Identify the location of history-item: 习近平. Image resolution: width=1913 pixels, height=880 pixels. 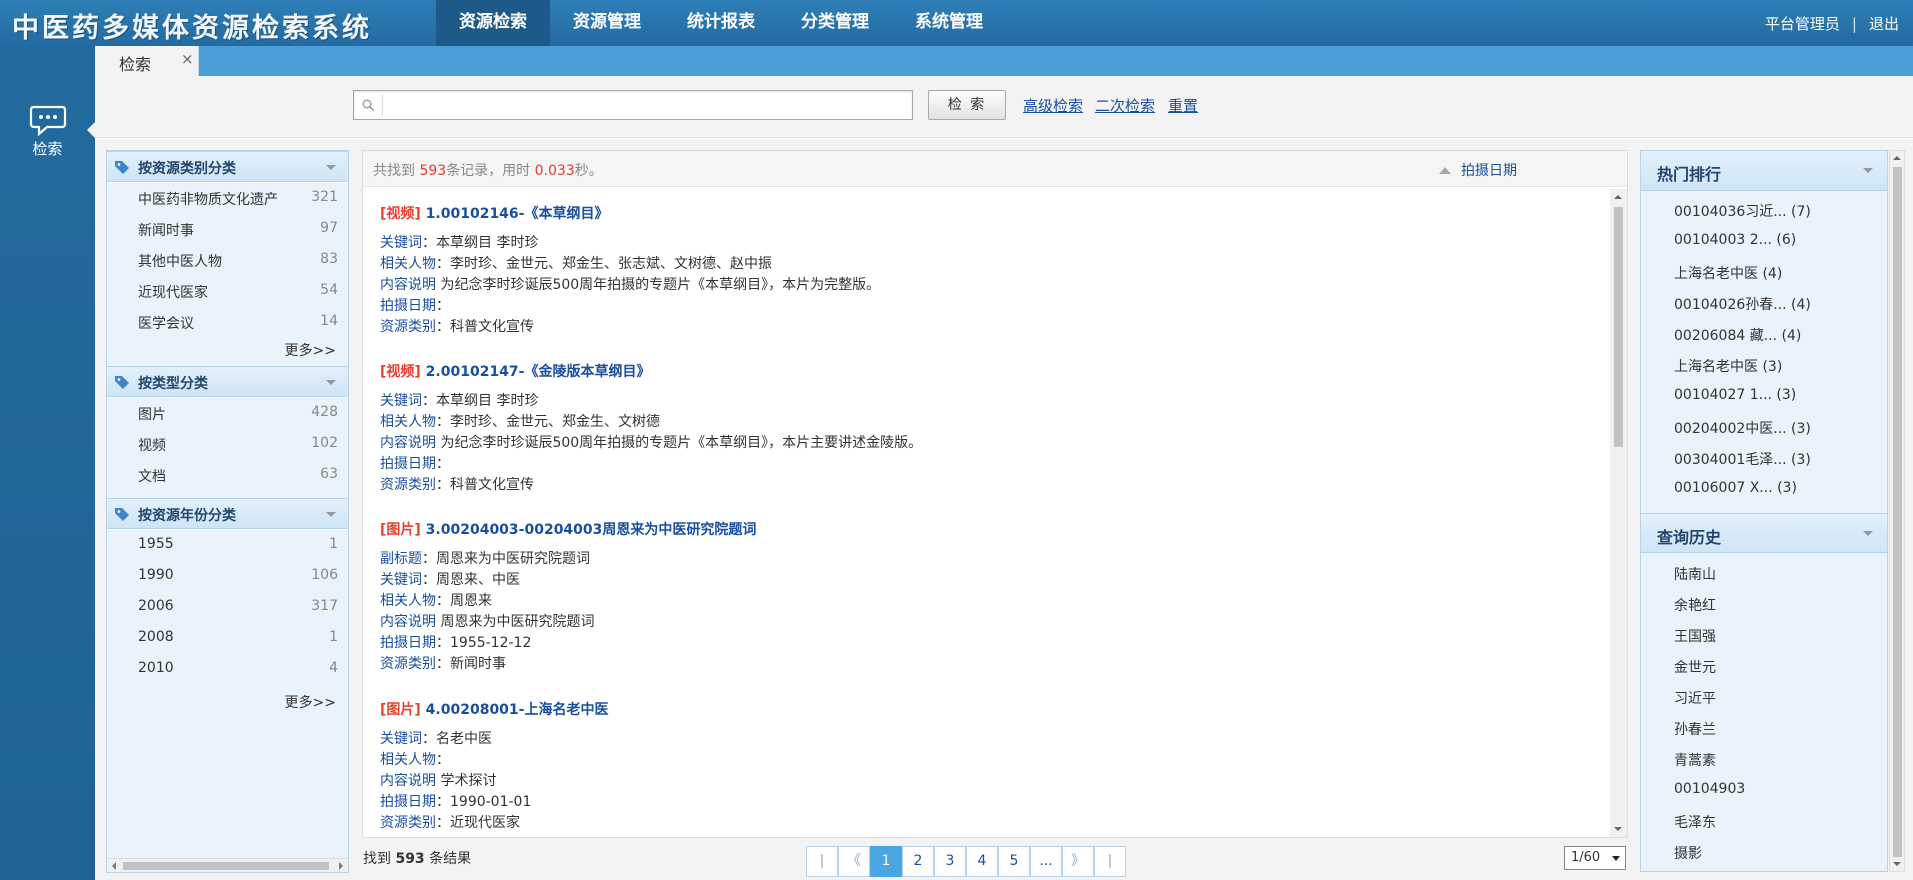
(1695, 698).